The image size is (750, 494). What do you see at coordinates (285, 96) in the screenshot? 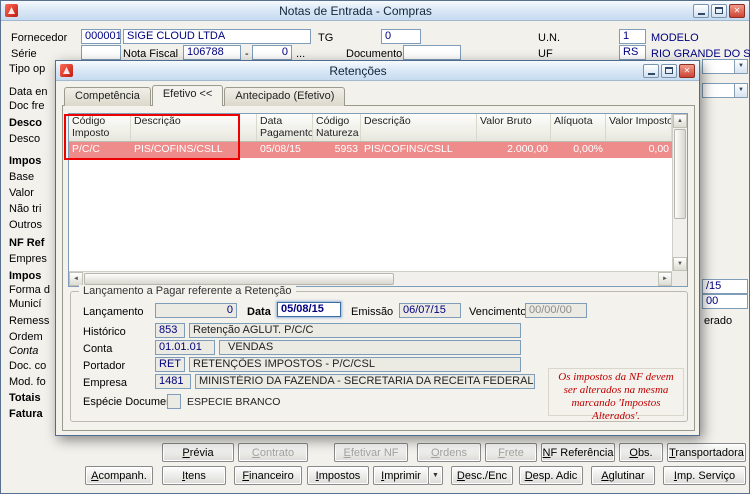
I see `tab-antecipado-efetivo: Antecipado (Efetivo)` at bounding box center [285, 96].